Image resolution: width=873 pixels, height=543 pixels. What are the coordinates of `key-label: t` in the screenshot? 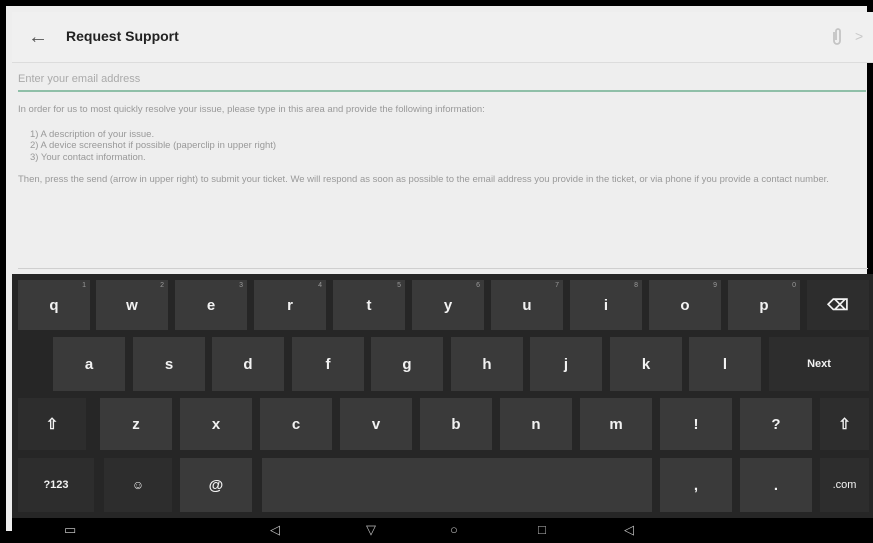 It's located at (369, 305).